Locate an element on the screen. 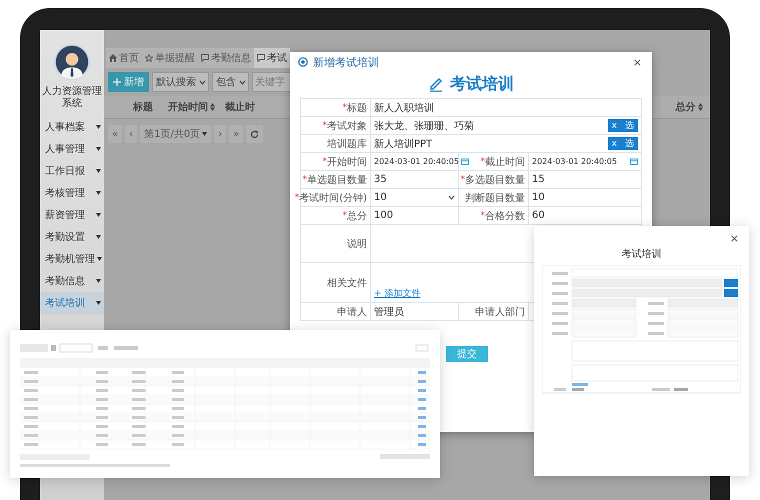 The width and height of the screenshot is (760, 500). picker-field: 新人培训PPT is located at coordinates (491, 143).